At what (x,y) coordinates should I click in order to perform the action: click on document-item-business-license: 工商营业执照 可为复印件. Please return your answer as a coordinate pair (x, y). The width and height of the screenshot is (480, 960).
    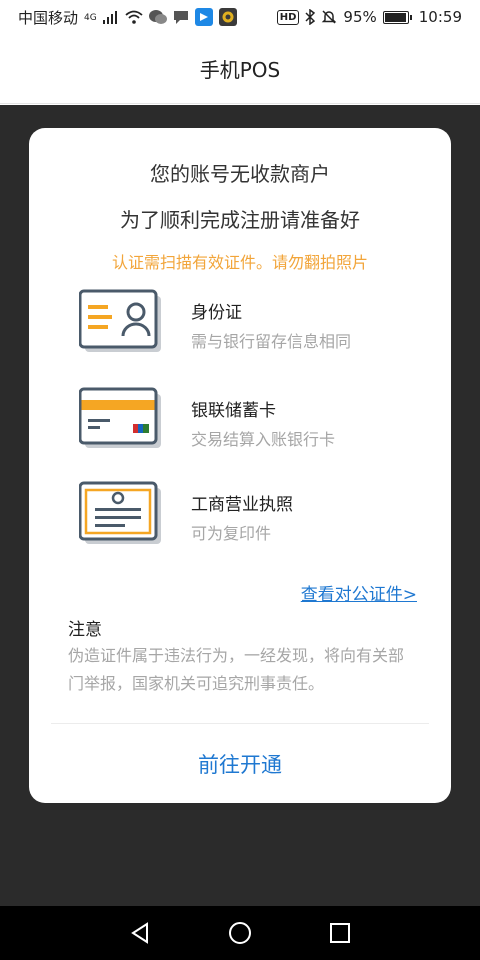
    Looking at the image, I should click on (248, 512).